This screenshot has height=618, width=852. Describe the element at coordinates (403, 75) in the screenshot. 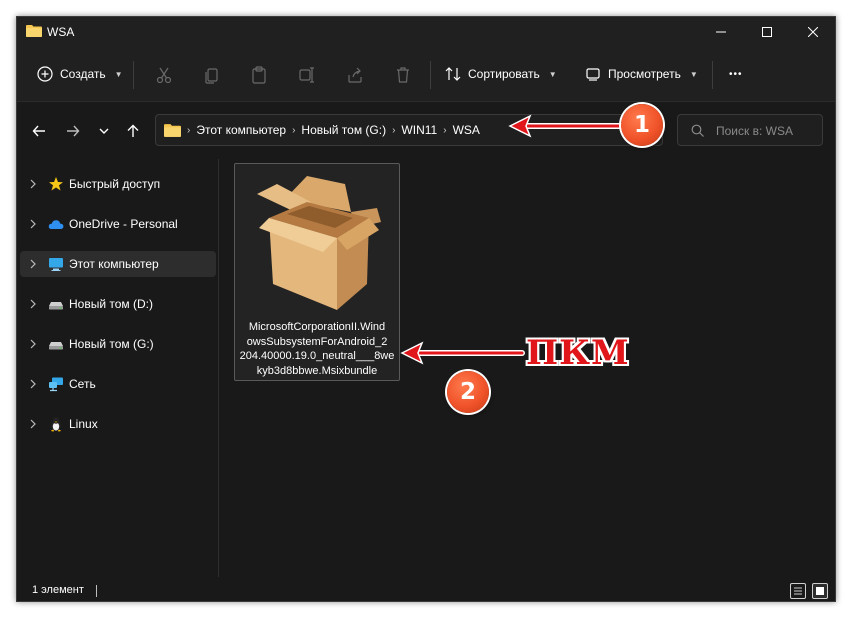

I see `delete-icon` at that location.